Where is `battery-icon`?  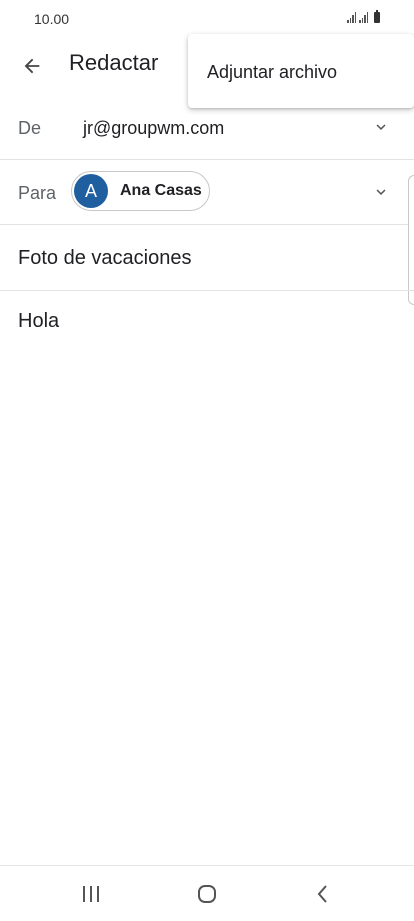
battery-icon is located at coordinates (377, 16).